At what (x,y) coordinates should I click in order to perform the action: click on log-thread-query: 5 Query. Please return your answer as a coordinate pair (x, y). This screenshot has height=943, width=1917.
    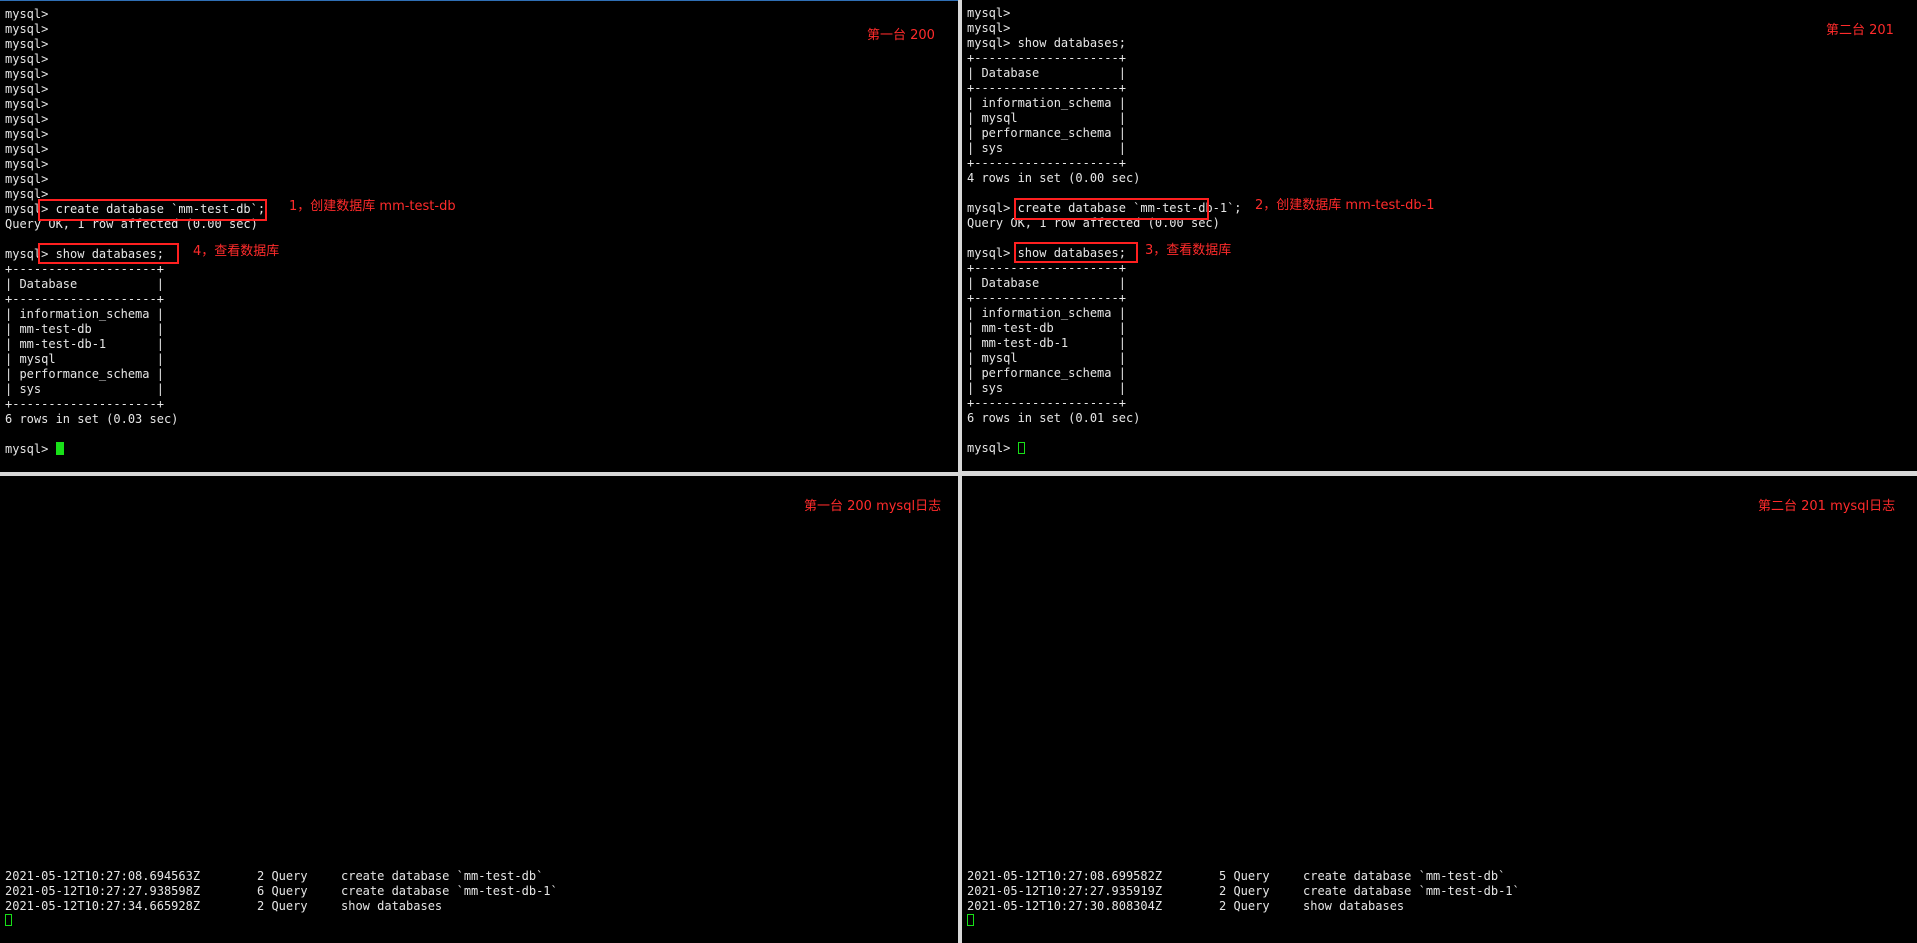
    Looking at the image, I should click on (1244, 876).